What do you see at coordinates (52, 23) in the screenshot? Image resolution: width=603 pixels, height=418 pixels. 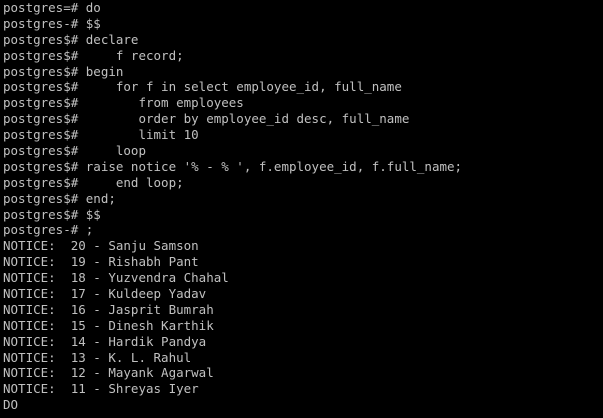 I see `terminal-line: postgres-# $$` at bounding box center [52, 23].